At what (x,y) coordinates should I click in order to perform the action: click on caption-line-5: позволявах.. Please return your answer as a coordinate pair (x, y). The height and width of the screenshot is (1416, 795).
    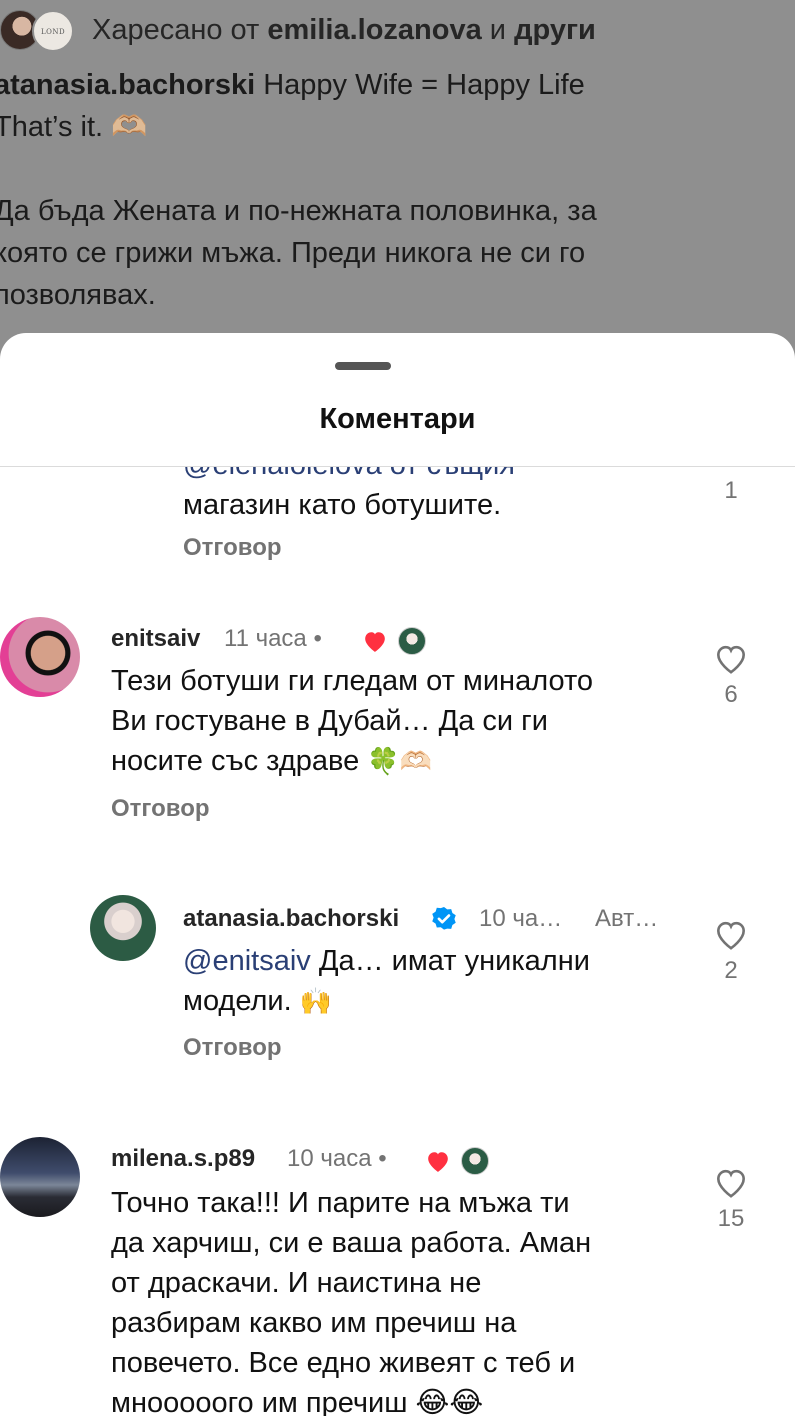
    Looking at the image, I should click on (78, 295).